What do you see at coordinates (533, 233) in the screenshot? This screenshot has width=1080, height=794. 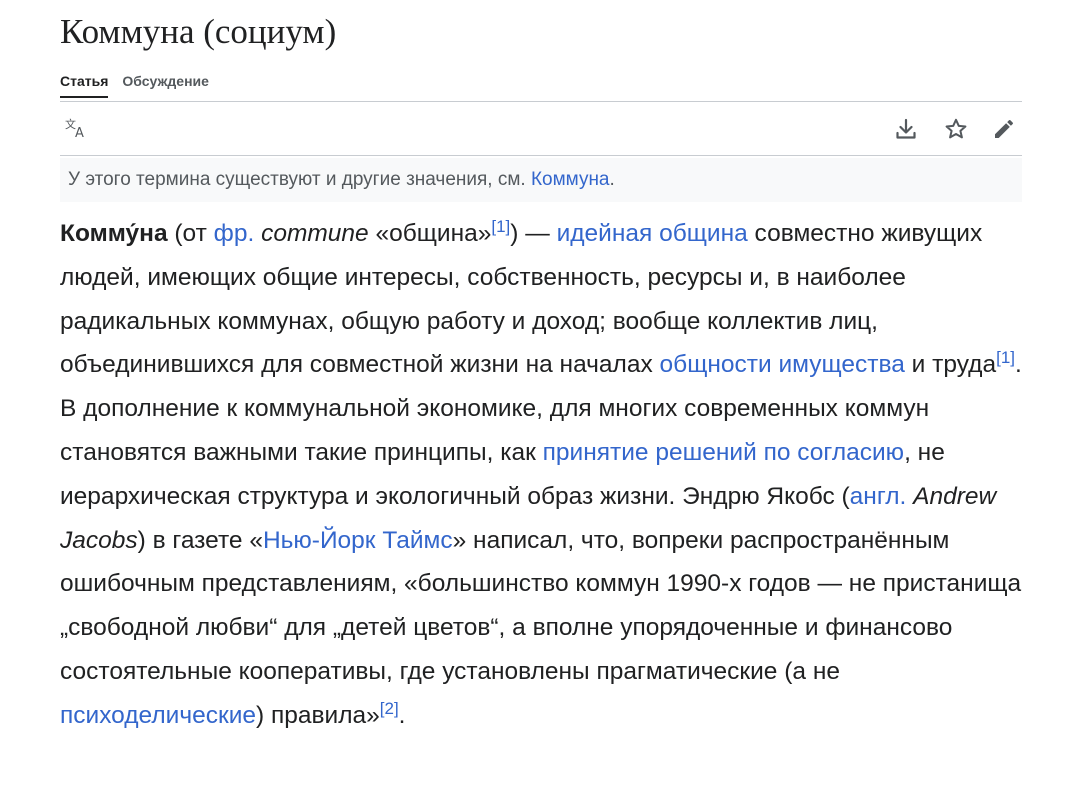 I see `article-text: ) —` at bounding box center [533, 233].